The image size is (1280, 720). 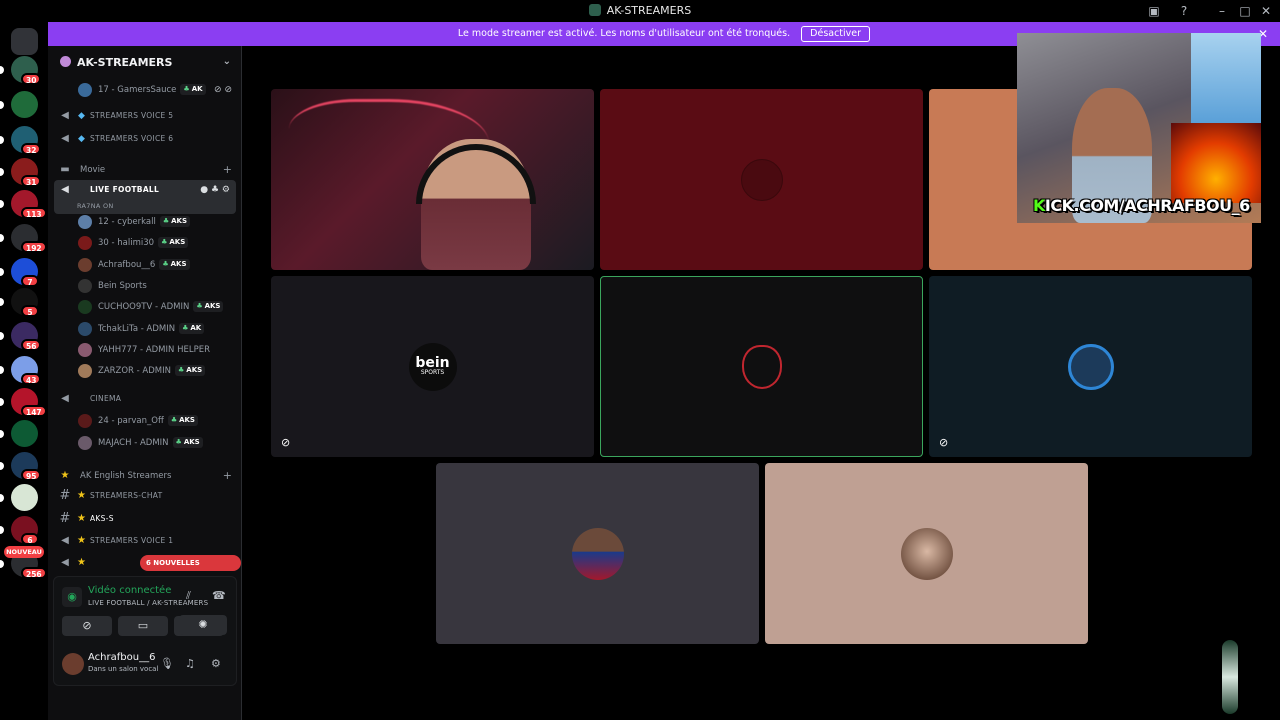 I want to click on user-name: Achrafbou__6, so click(x=121, y=657).